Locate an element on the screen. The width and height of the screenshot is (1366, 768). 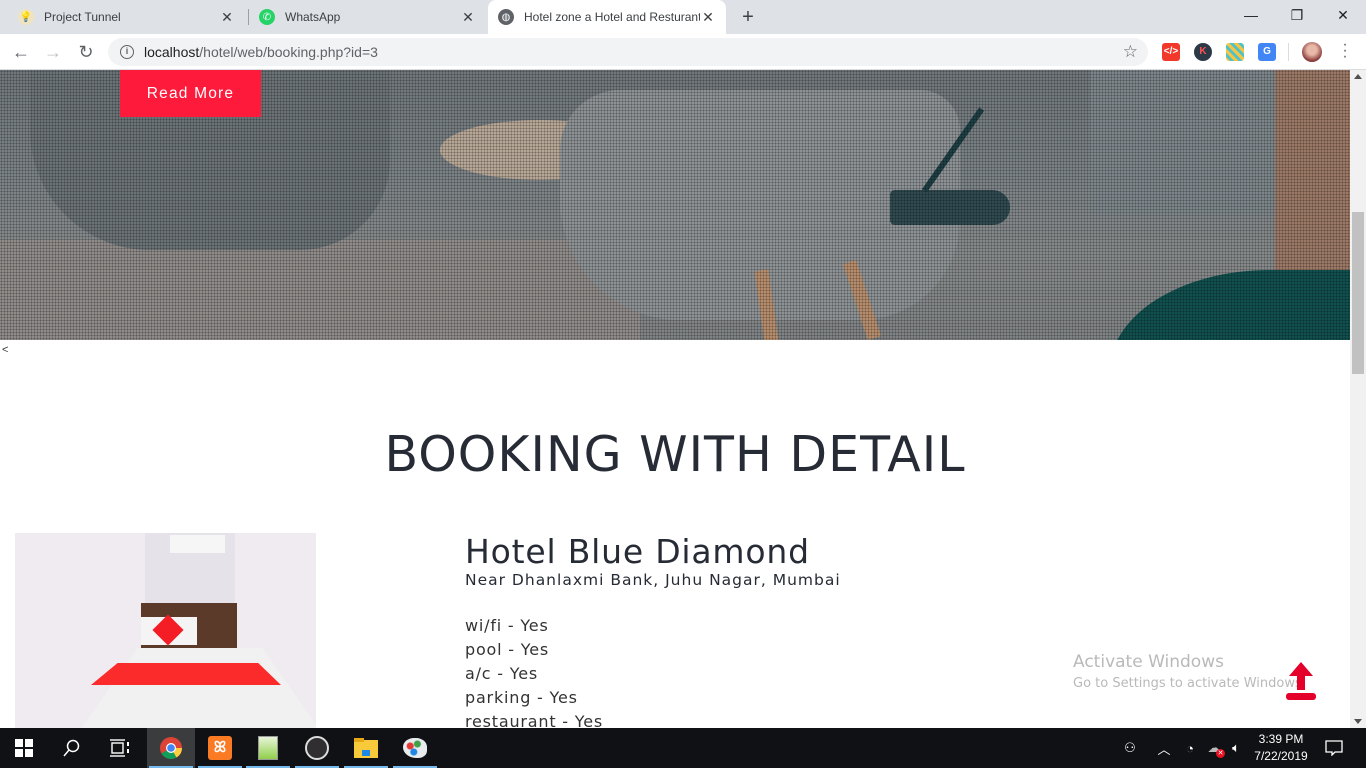
obs-icon is located at coordinates (317, 748).